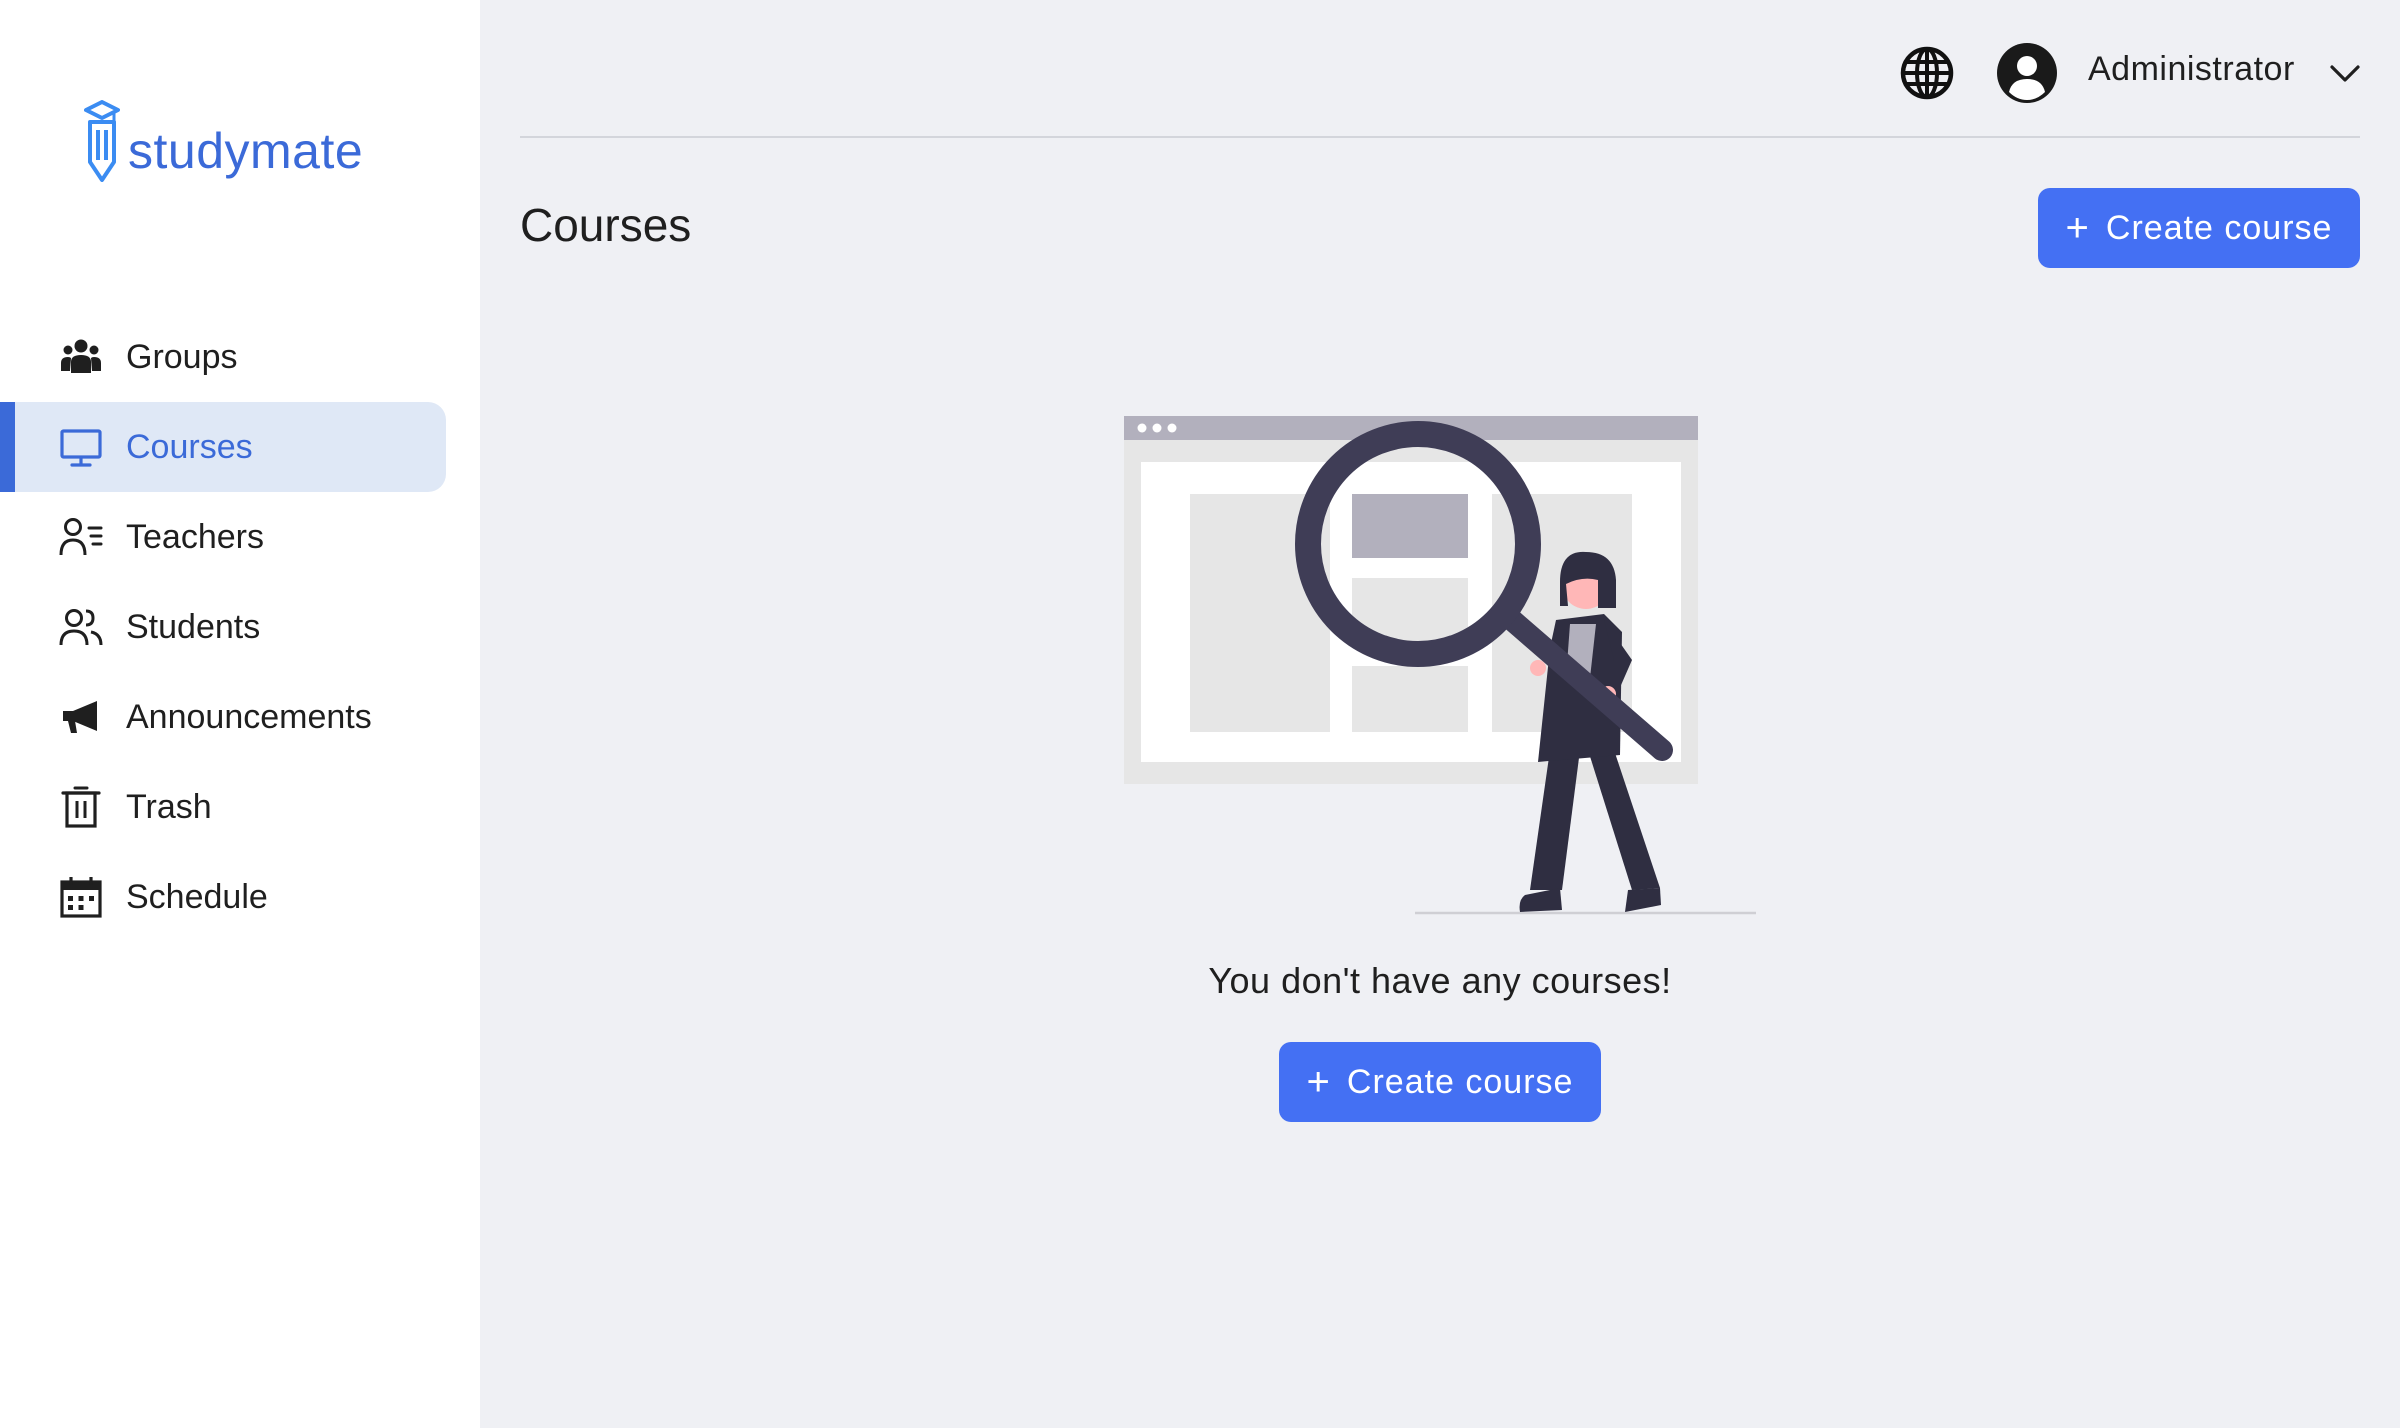  Describe the element at coordinates (81, 357) in the screenshot. I see `groups-icon` at that location.